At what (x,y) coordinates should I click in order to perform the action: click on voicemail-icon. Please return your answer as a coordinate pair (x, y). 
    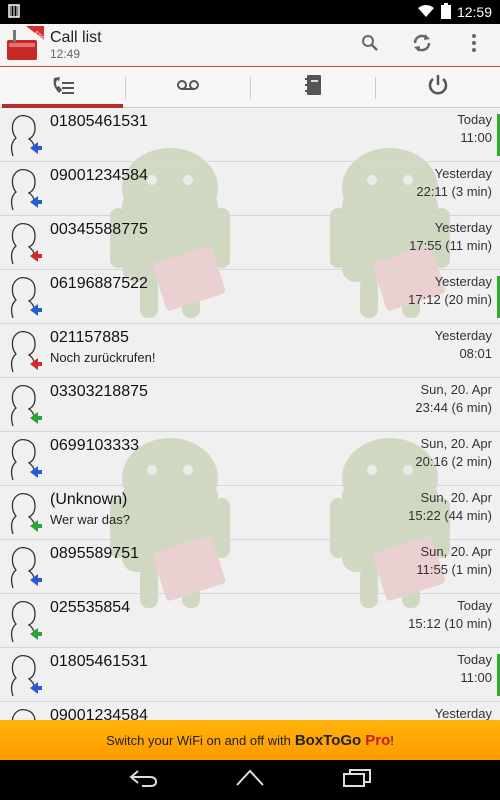
    Looking at the image, I should click on (188, 87).